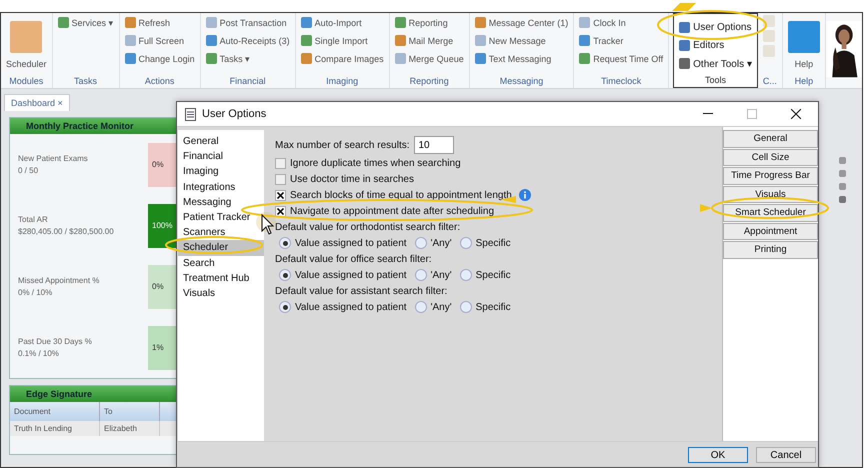 Image resolution: width=864 pixels, height=468 pixels. What do you see at coordinates (524, 195) in the screenshot?
I see `info-icon` at bounding box center [524, 195].